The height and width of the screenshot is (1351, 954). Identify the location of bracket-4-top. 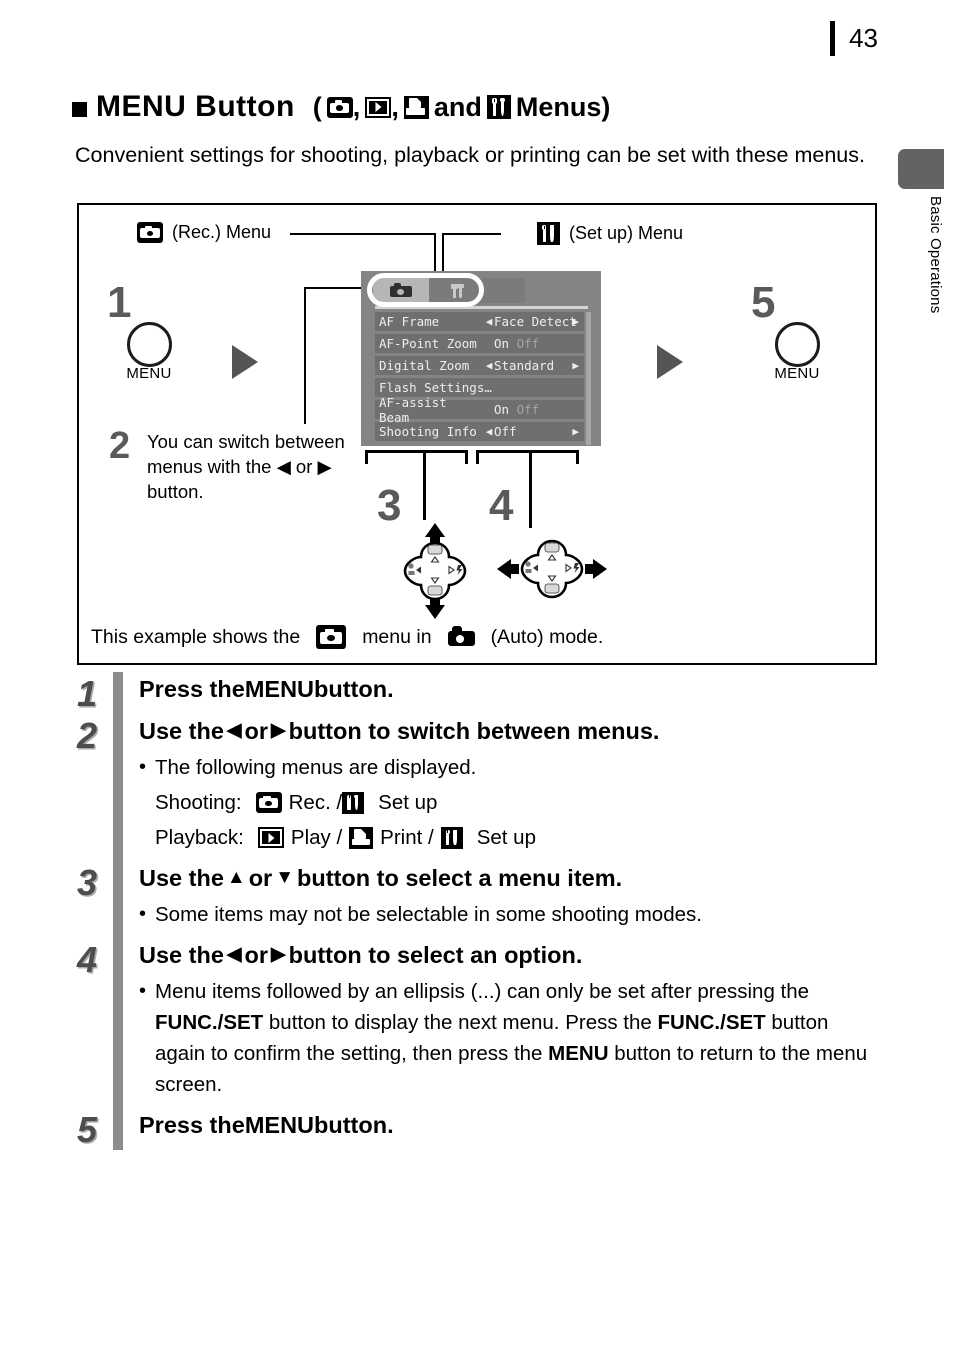
(527, 451).